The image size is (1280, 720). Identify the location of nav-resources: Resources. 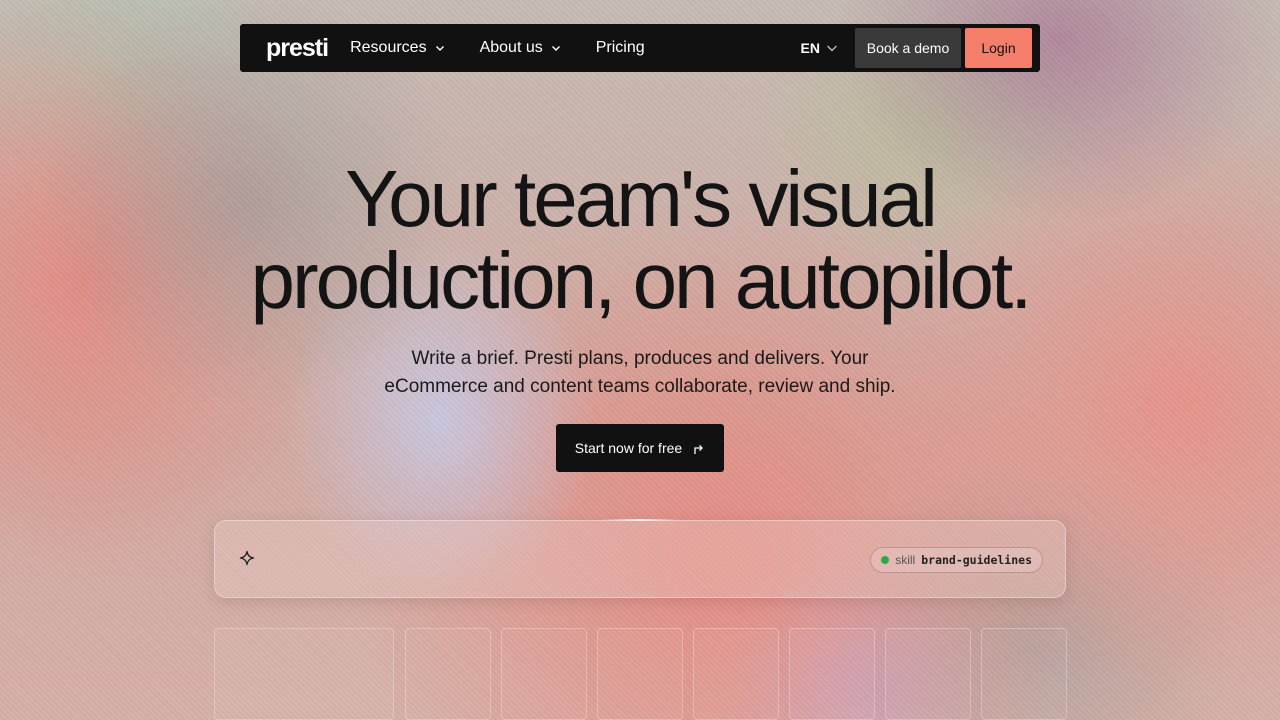
(397, 48).